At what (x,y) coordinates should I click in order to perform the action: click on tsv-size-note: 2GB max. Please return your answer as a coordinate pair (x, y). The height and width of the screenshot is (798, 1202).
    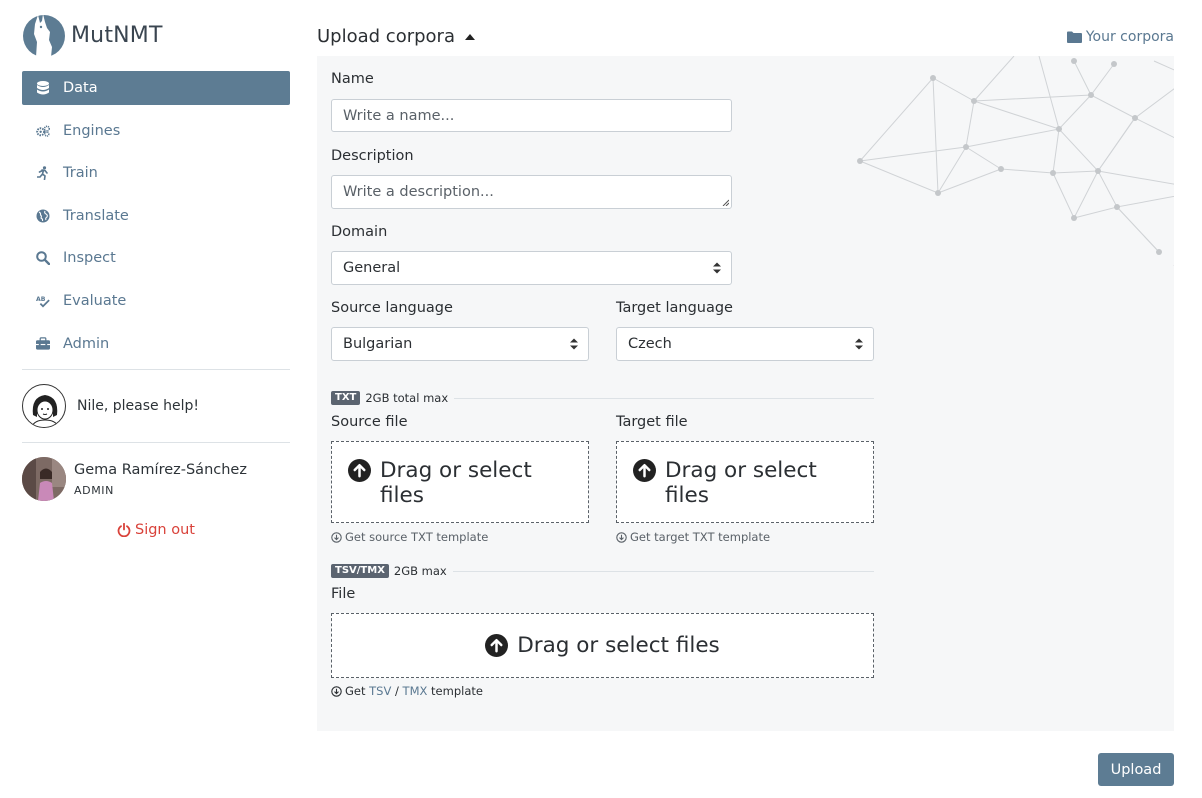
    Looking at the image, I should click on (420, 571).